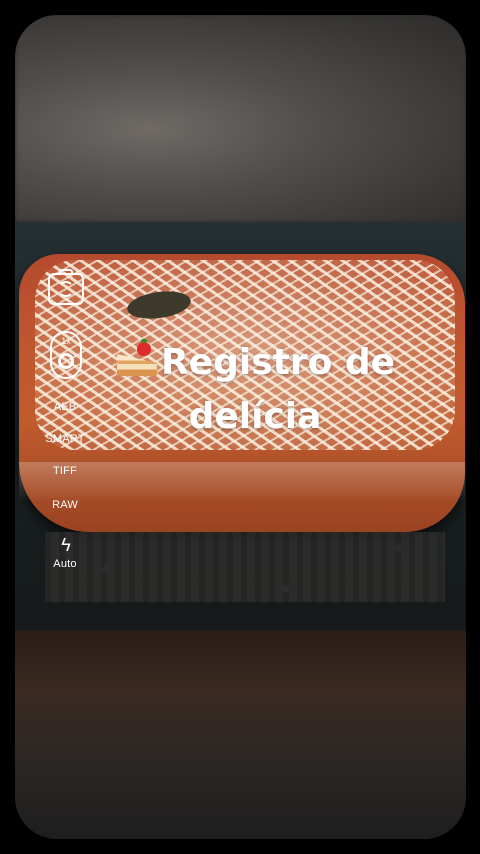 The width and height of the screenshot is (480, 854). I want to click on tiff-option: TIFF, so click(65, 471).